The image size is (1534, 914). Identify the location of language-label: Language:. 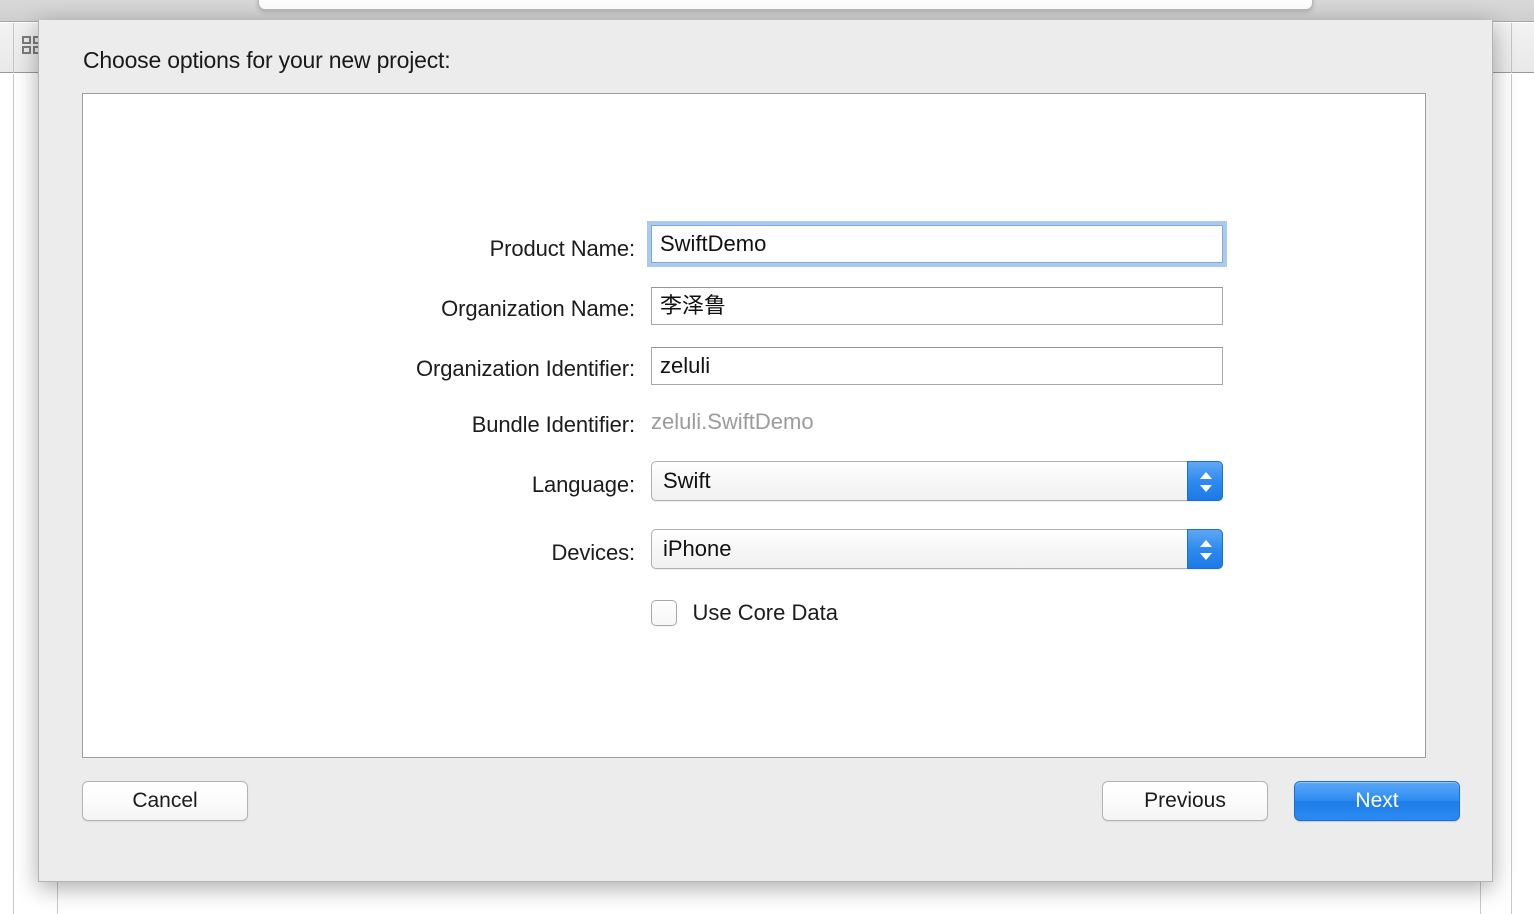
(583, 484).